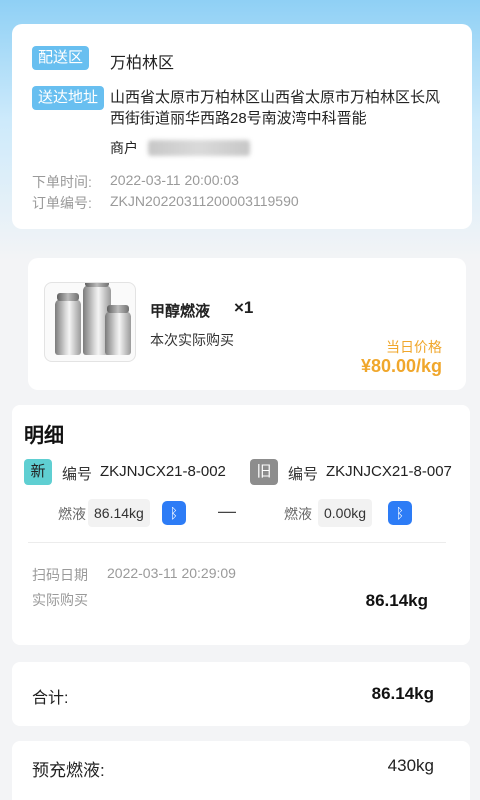 The width and height of the screenshot is (480, 800). I want to click on product-image, so click(90, 322).